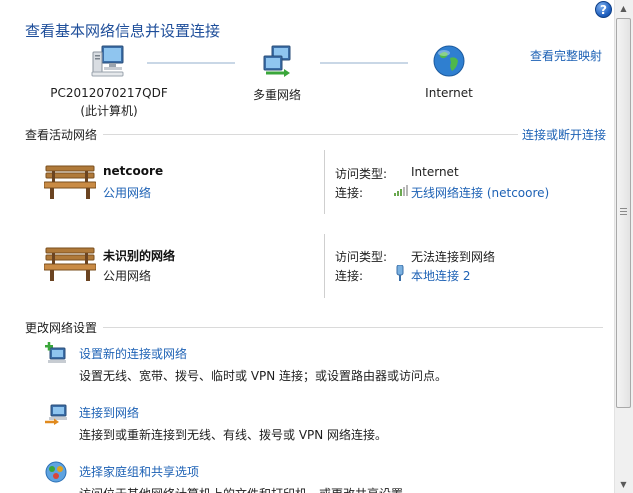  I want to click on scrollbar-thumb, so click(623, 213).